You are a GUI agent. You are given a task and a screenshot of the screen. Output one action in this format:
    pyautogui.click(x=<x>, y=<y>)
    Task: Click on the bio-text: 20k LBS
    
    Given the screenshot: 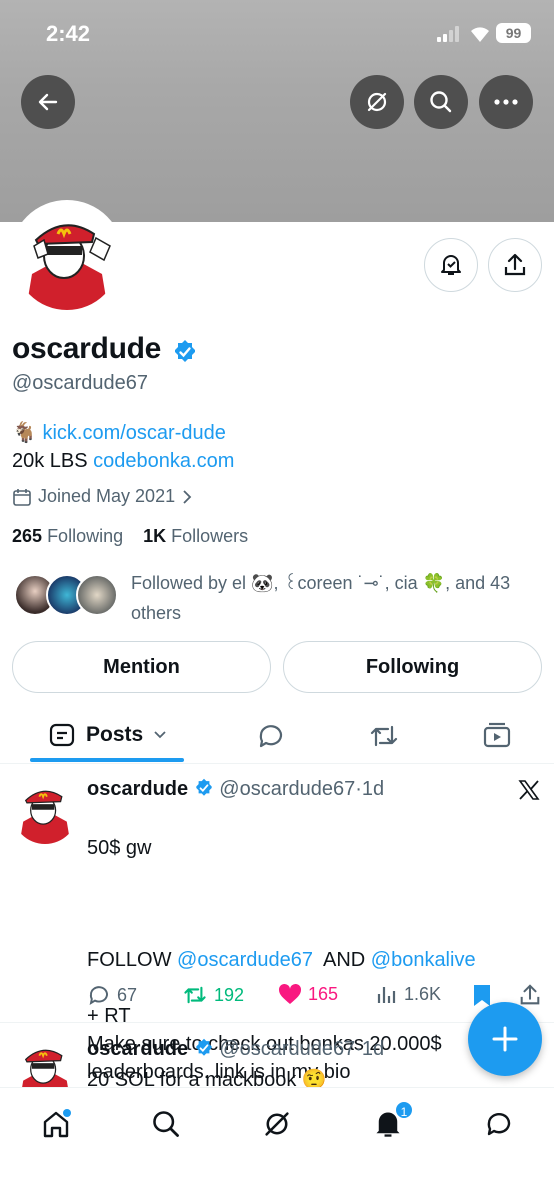 What is the action you would take?
    pyautogui.click(x=53, y=461)
    